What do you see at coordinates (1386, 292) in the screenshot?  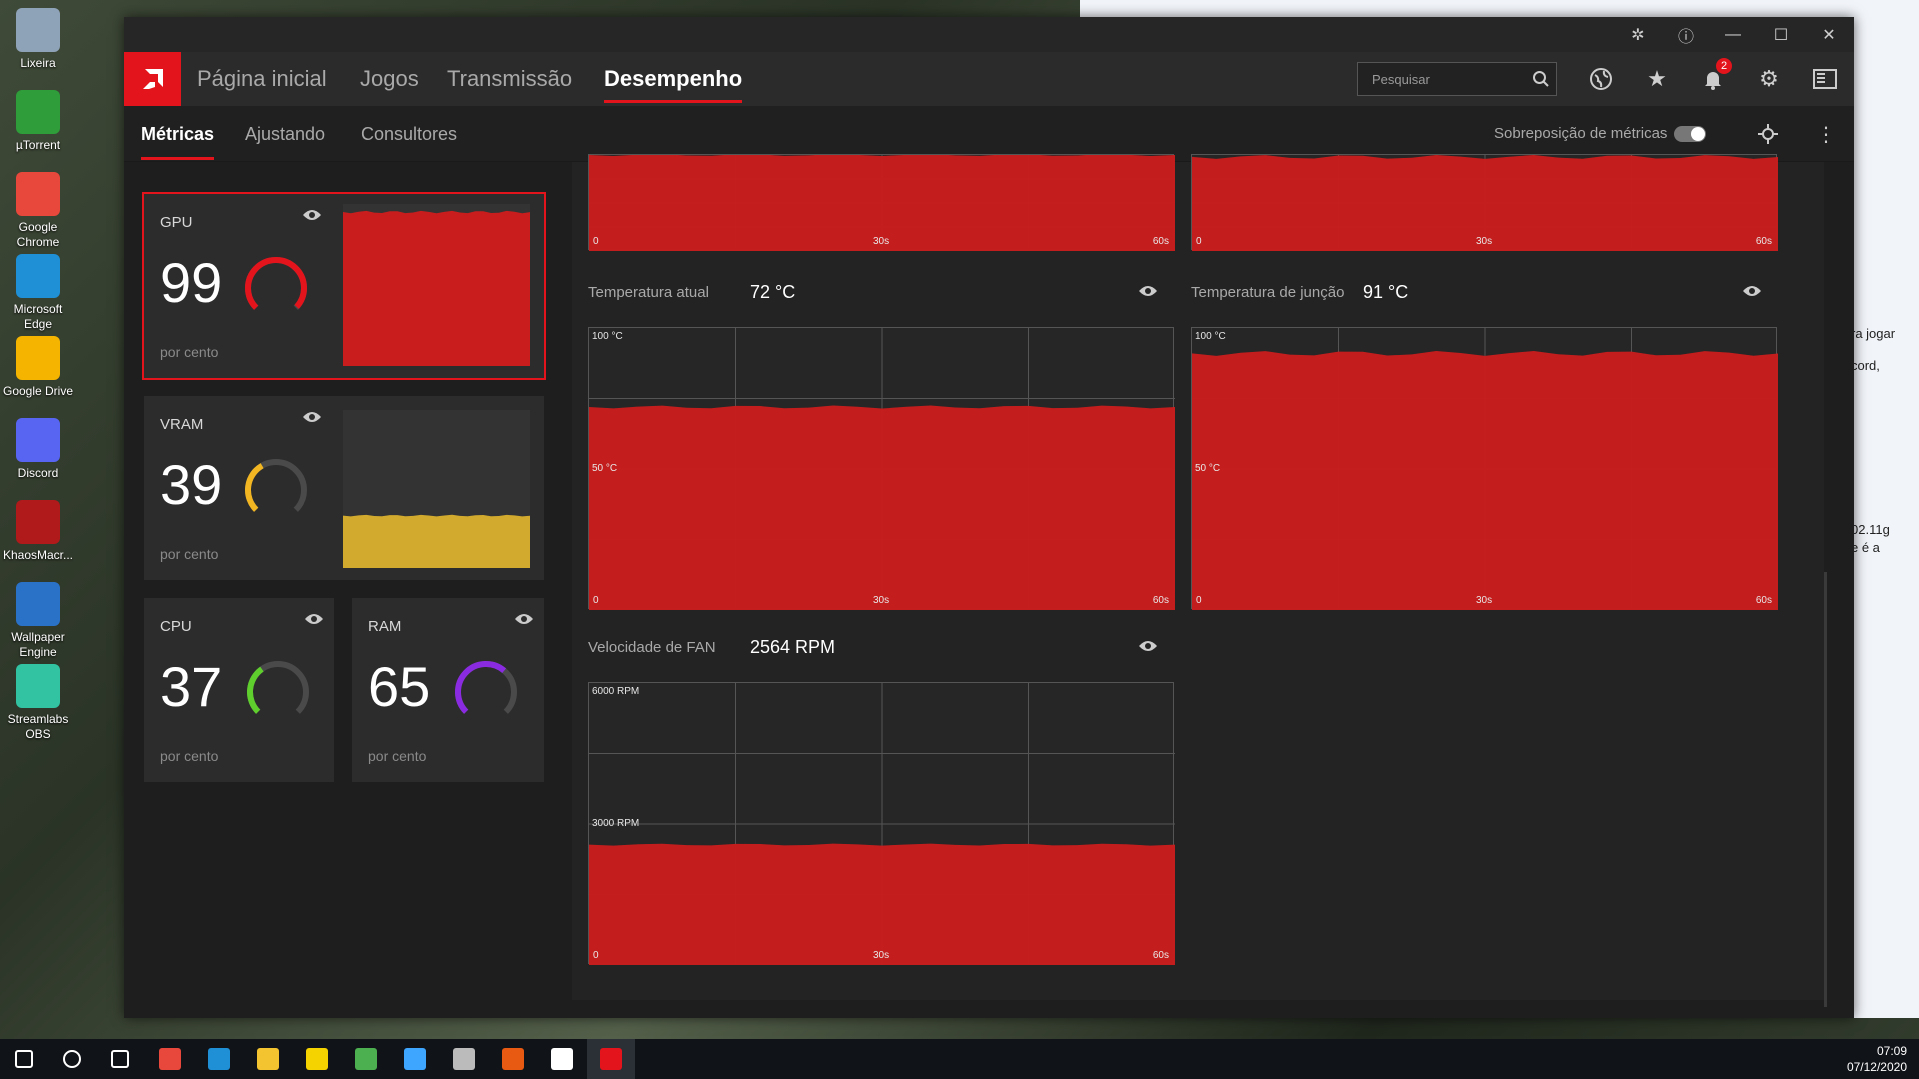 I see `temp-junction-value: 91 °C` at bounding box center [1386, 292].